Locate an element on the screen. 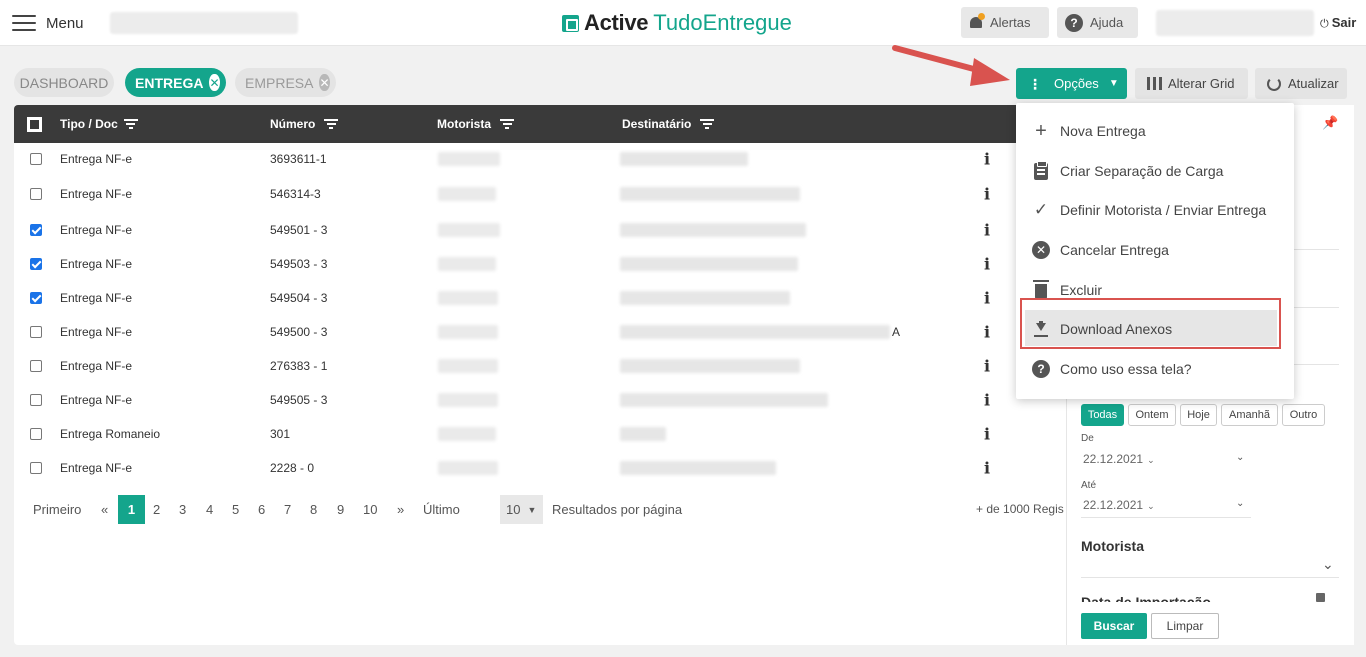 The image size is (1366, 657). tab-empresa: EMPRESA ✕ is located at coordinates (285, 82).